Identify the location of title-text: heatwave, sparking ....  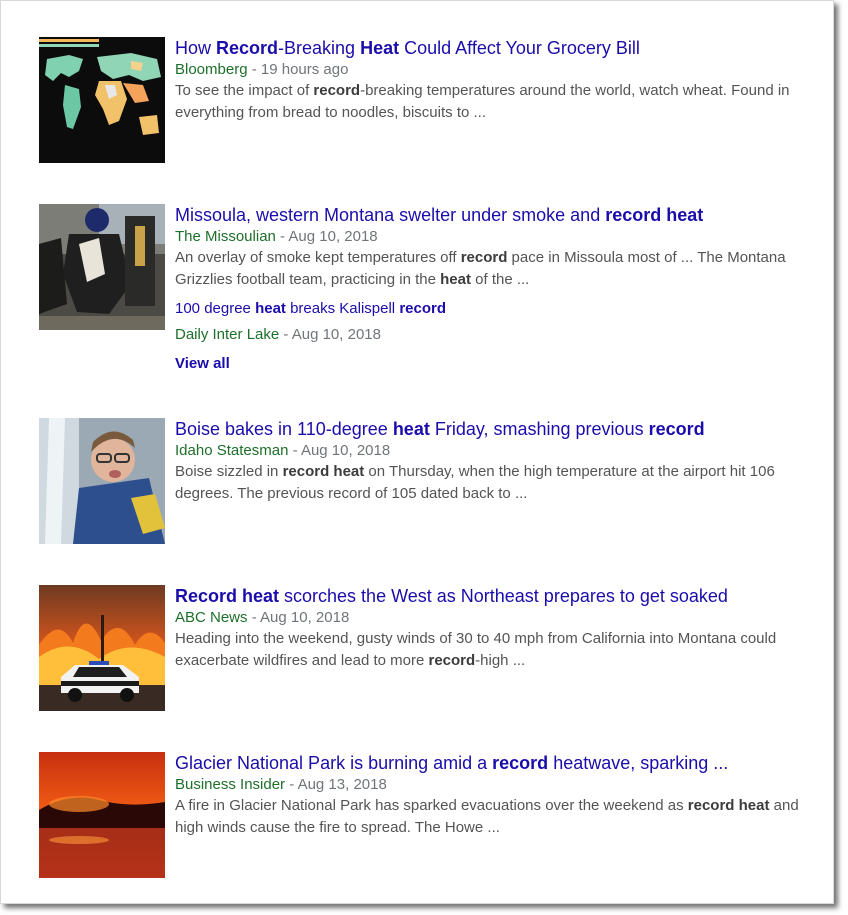
(638, 763).